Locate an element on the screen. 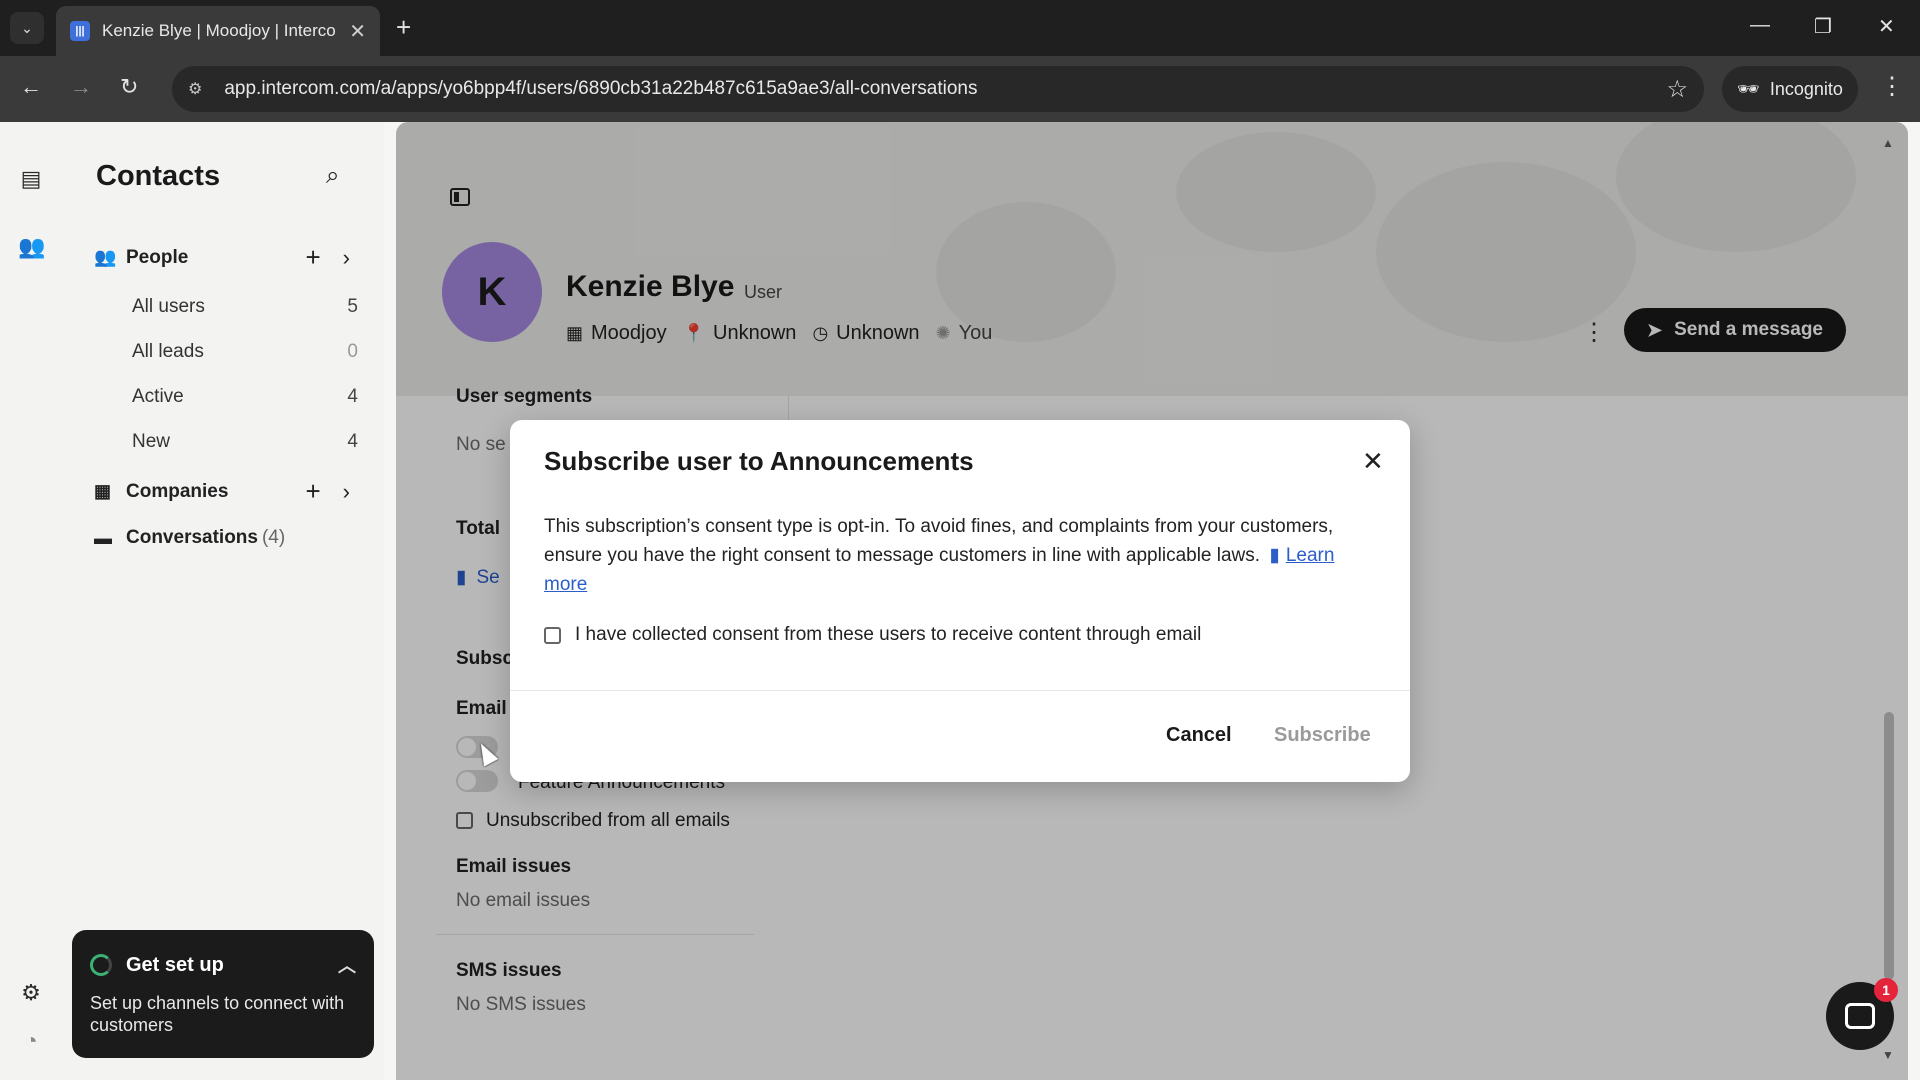 This screenshot has height=1080, width=1920. close-window-icon: ✕ is located at coordinates (1886, 26).